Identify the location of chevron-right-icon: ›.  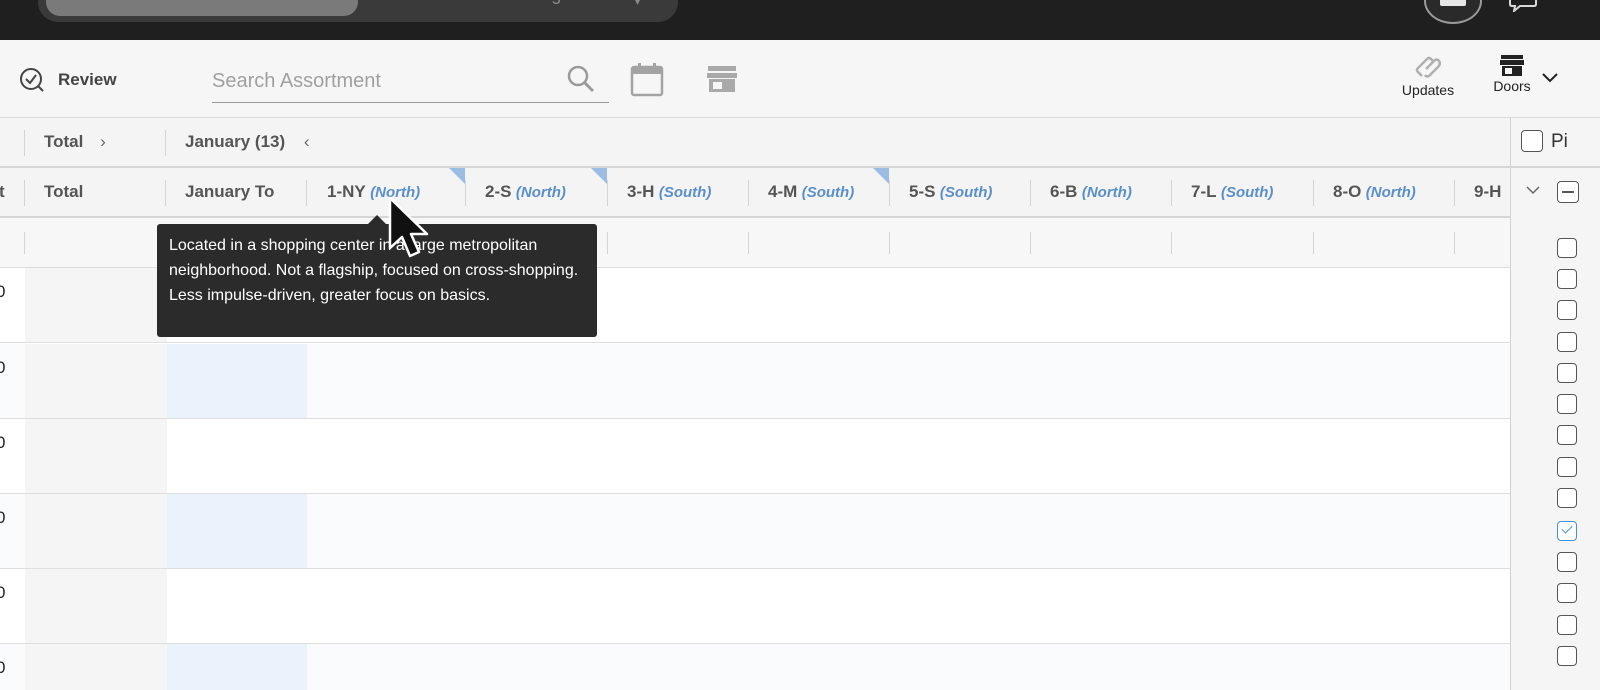
(103, 141).